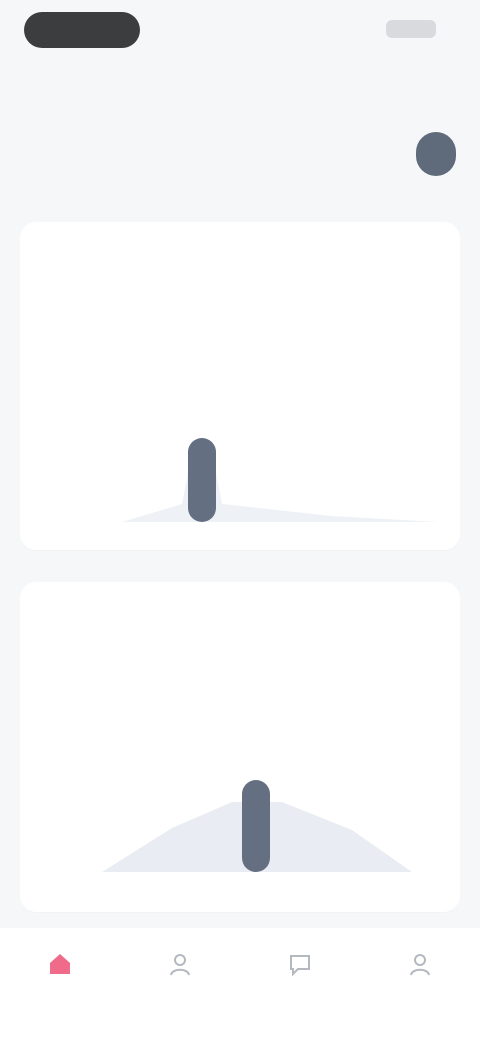 The image size is (480, 1040). Describe the element at coordinates (411, 29) in the screenshot. I see `status-icons` at that location.